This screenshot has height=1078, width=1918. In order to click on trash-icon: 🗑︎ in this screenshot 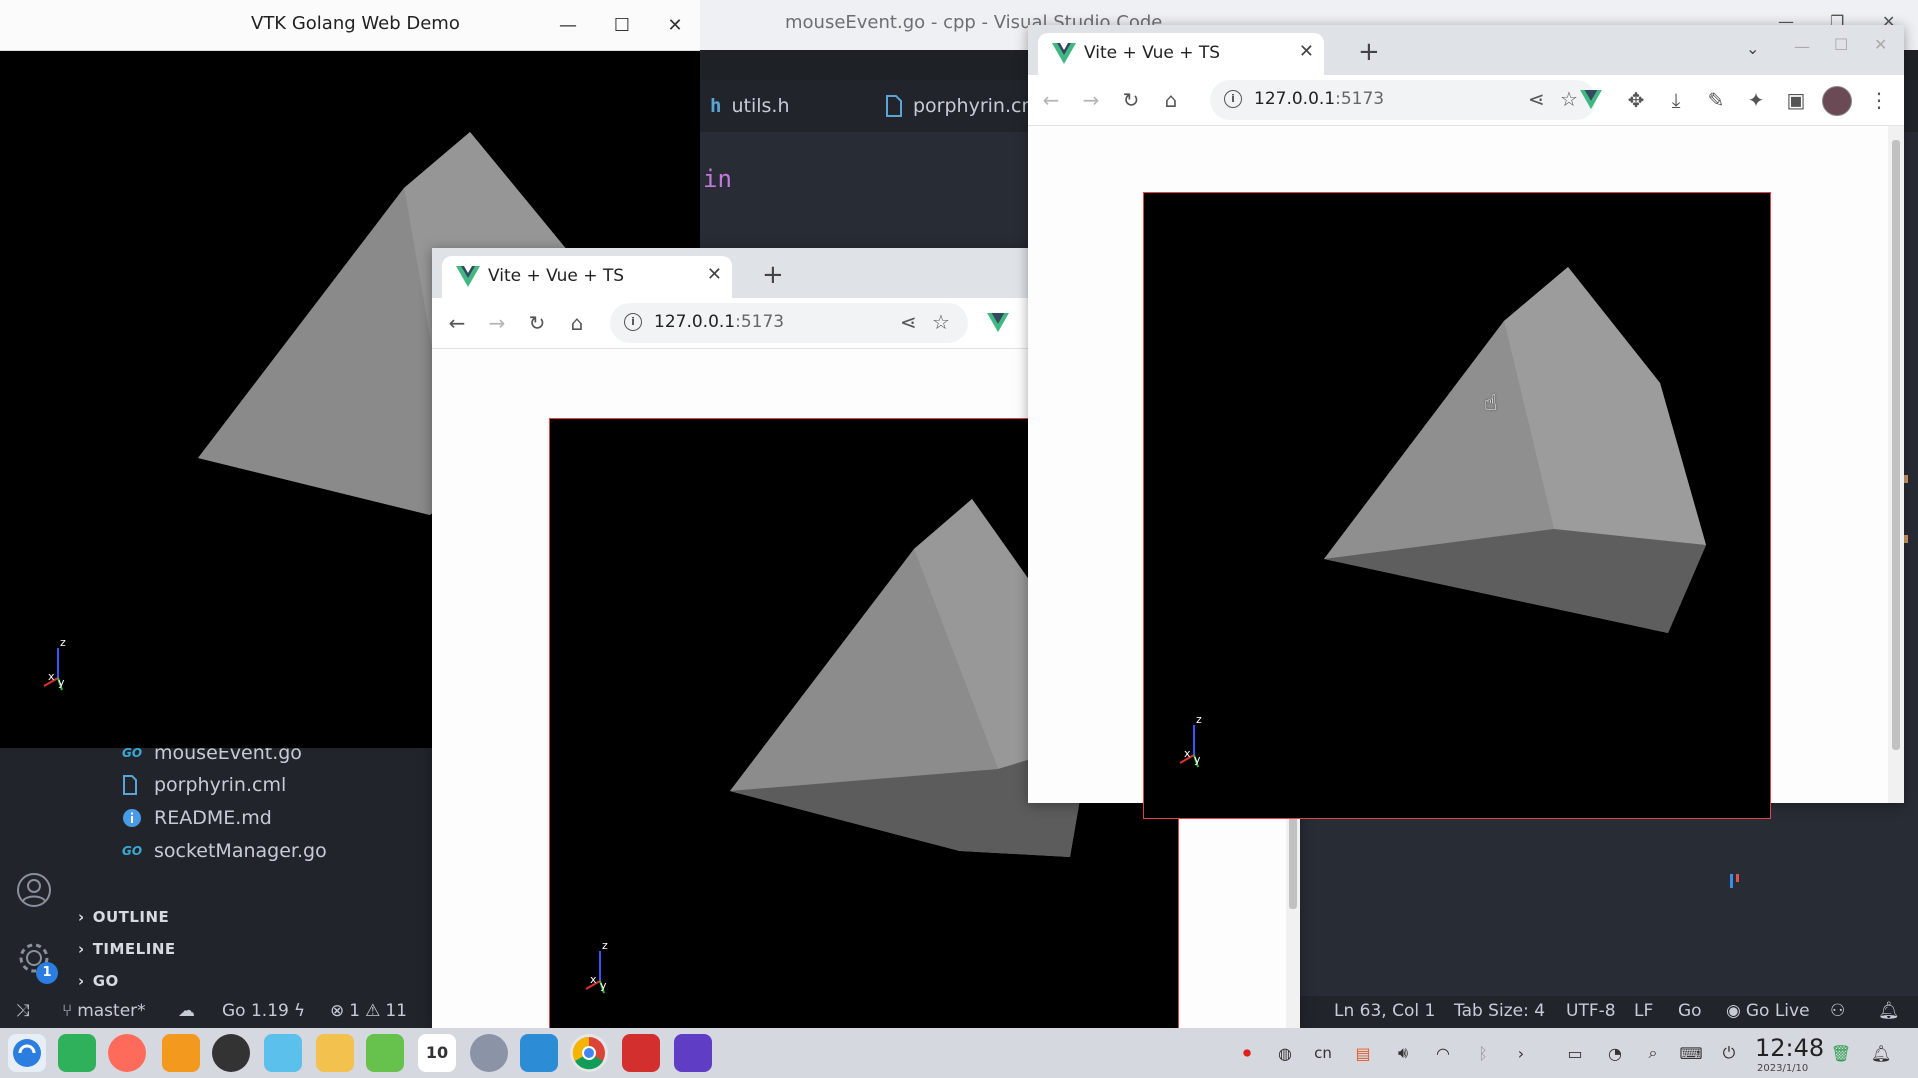, I will do `click(1841, 1053)`.